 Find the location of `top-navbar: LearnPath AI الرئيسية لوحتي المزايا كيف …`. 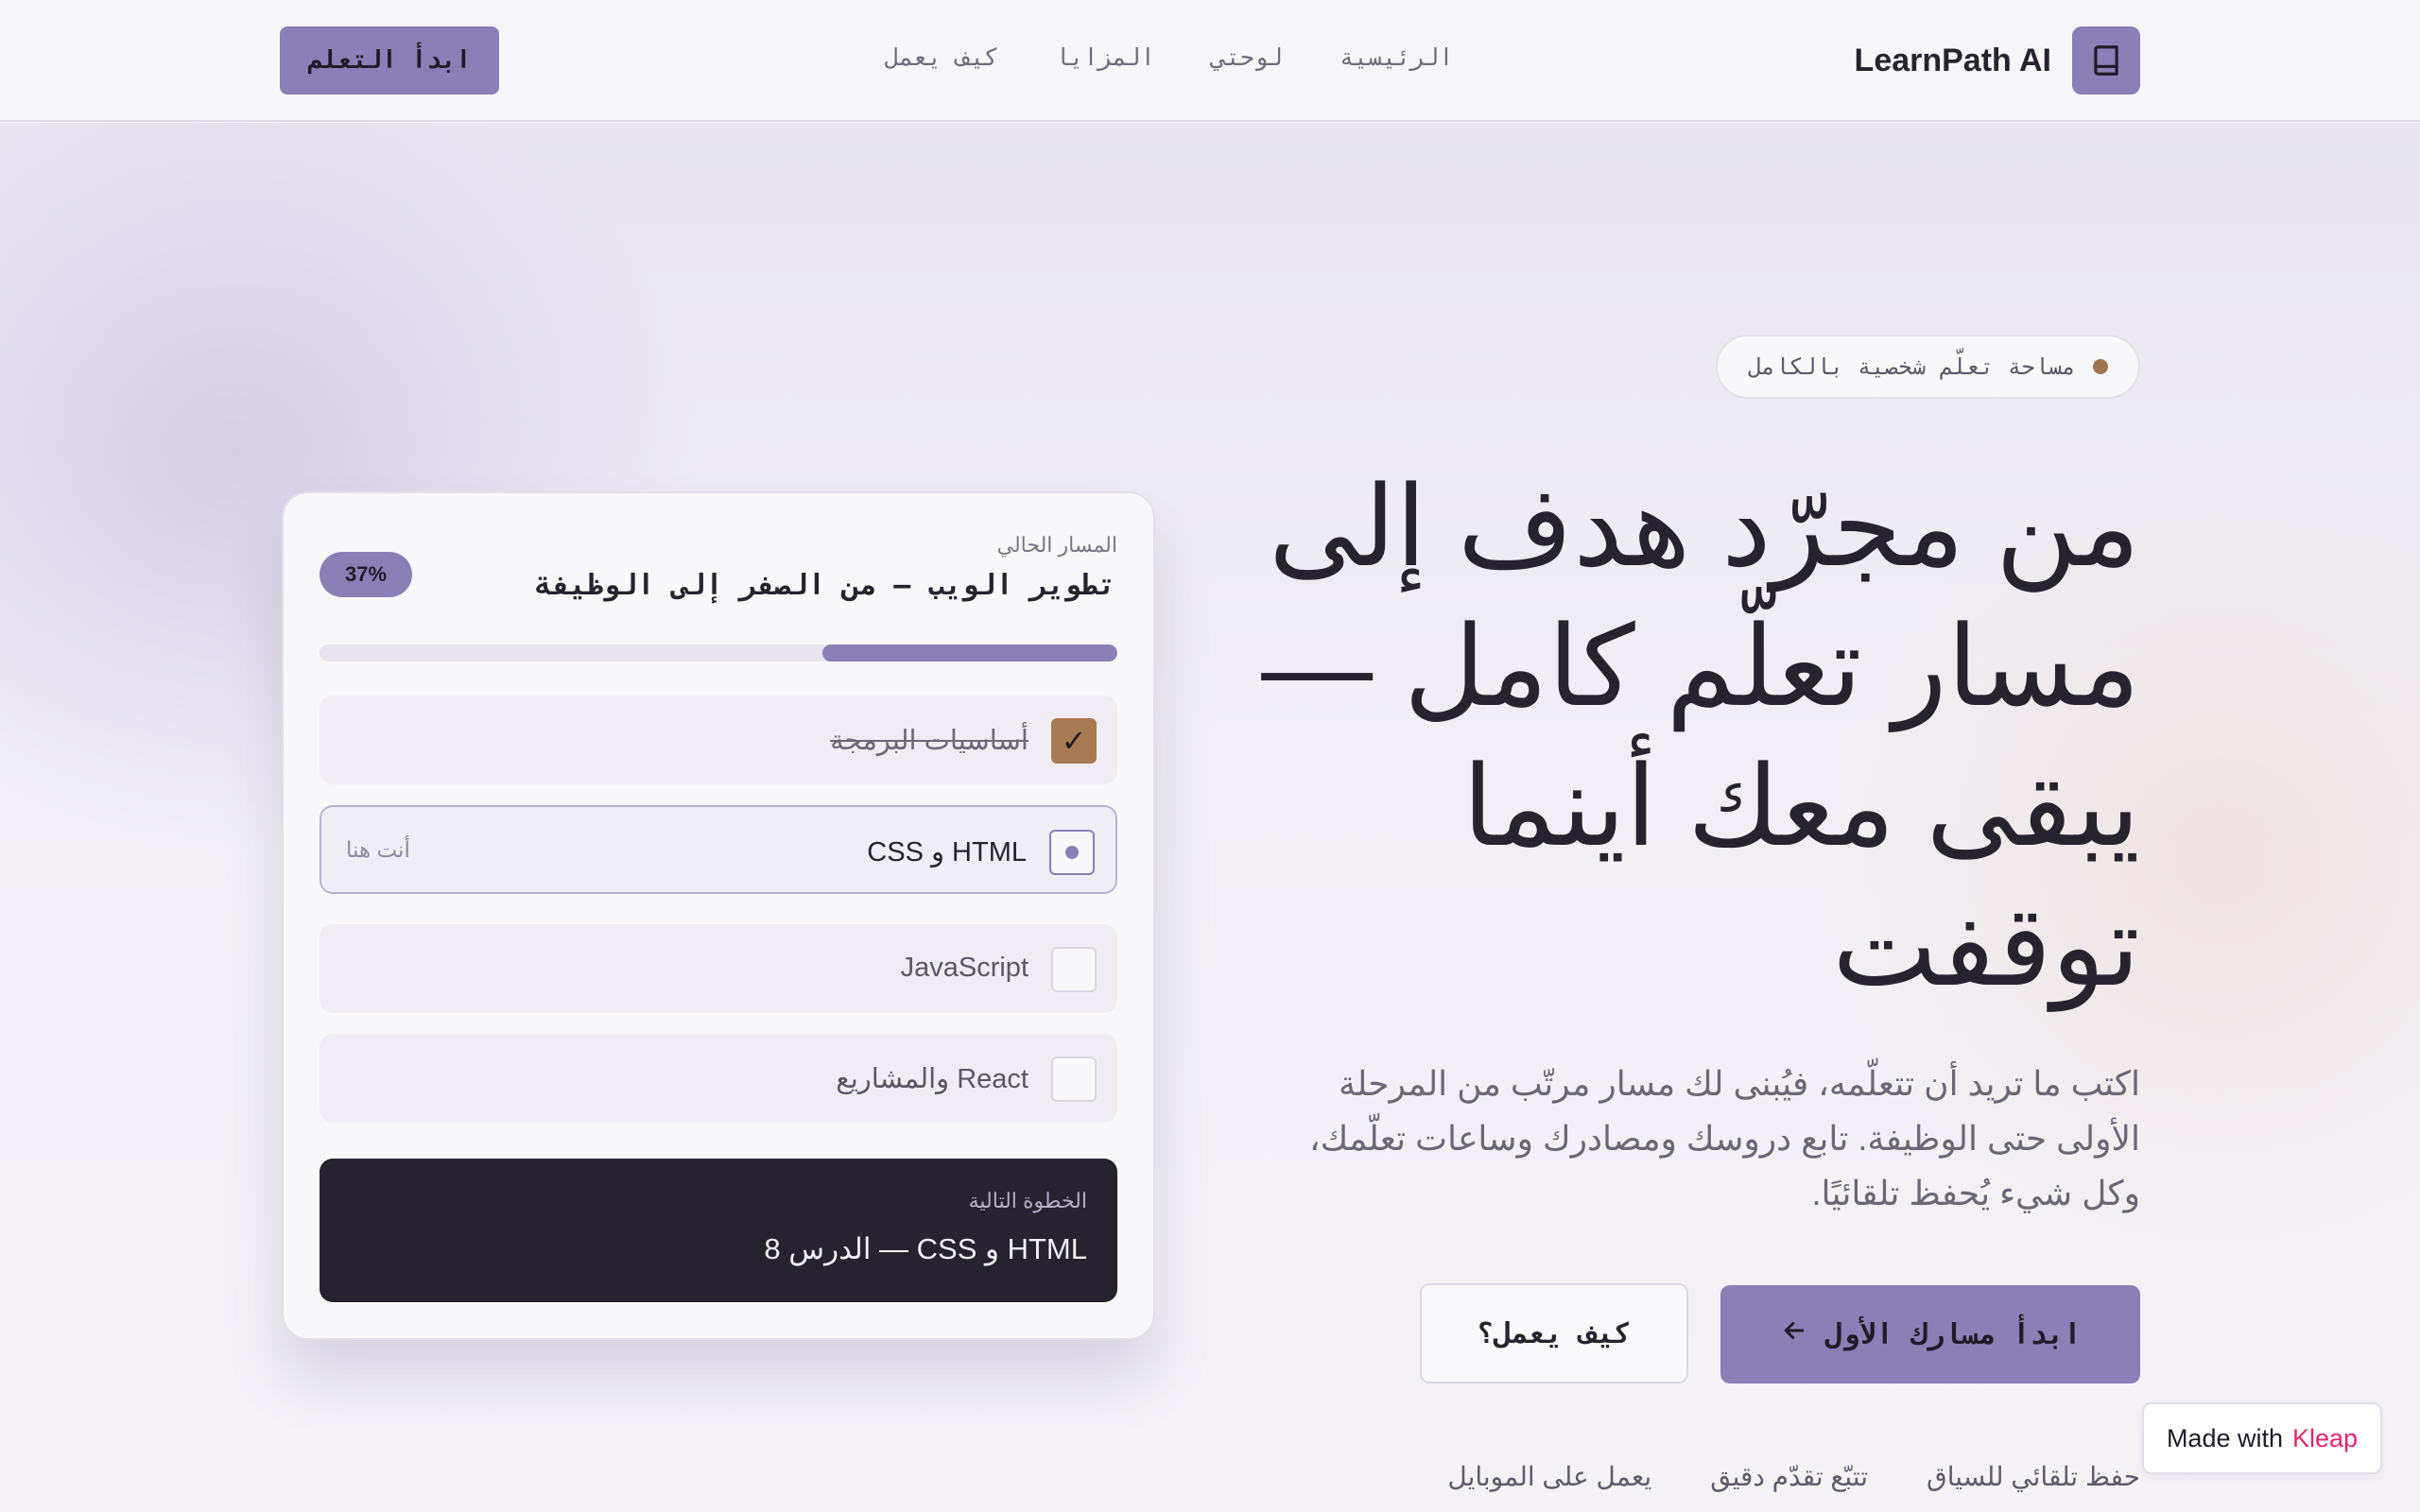

top-navbar: LearnPath AI الرئيسية لوحتي المزايا كيف … is located at coordinates (1210, 61).